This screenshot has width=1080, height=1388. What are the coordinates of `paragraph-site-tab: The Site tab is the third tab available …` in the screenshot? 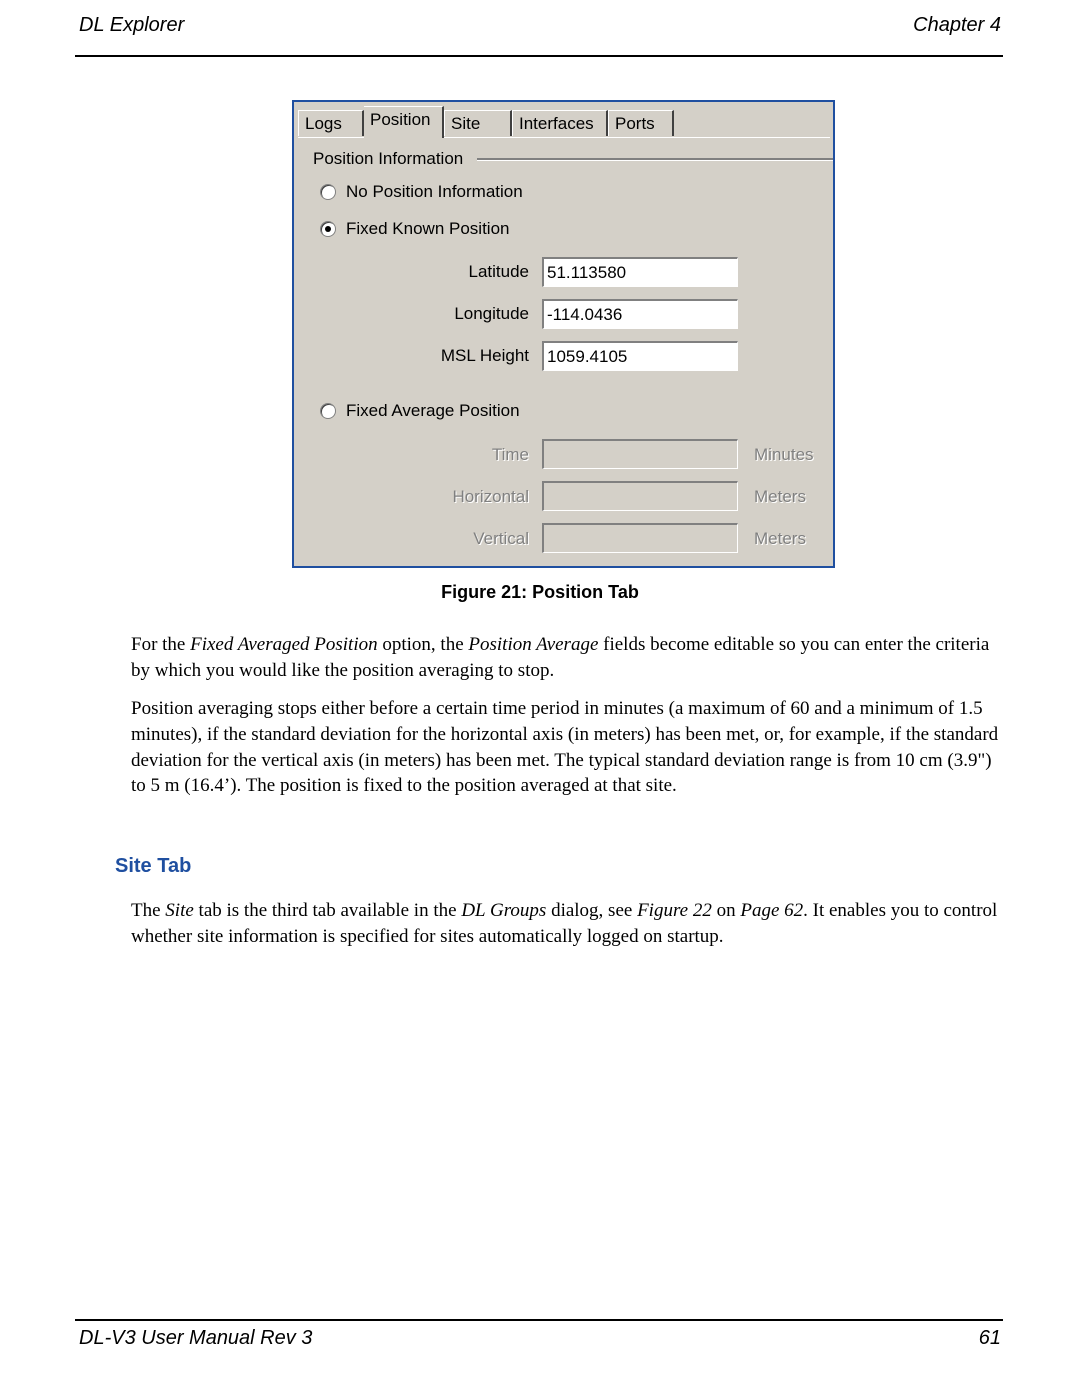 It's located at (571, 924).